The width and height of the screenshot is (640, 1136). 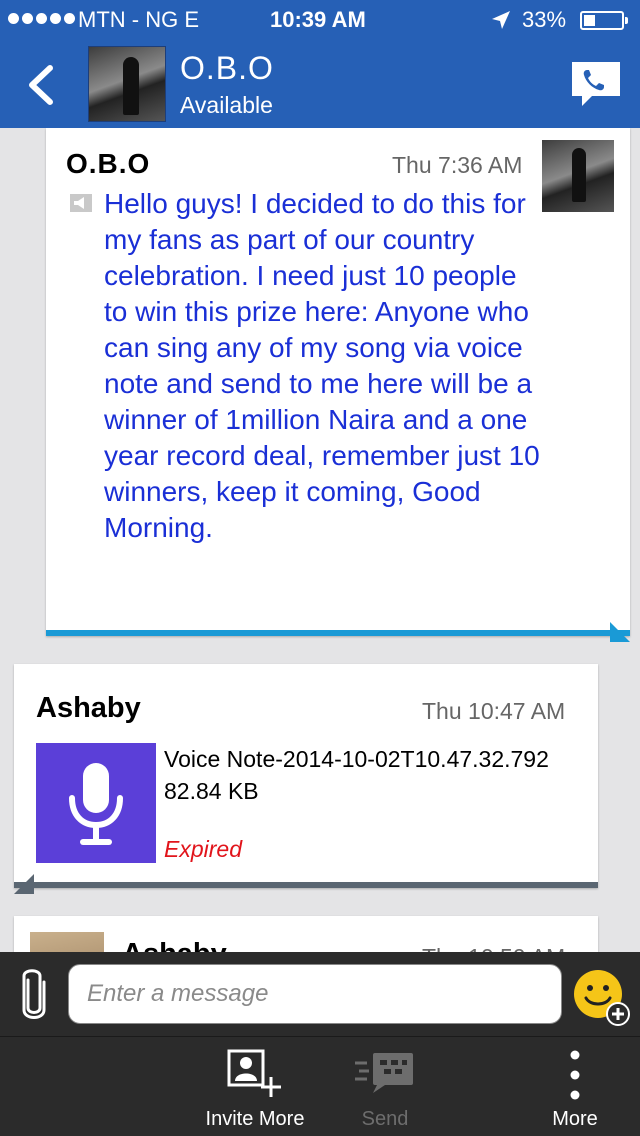 I want to click on battery-icon, so click(x=604, y=20).